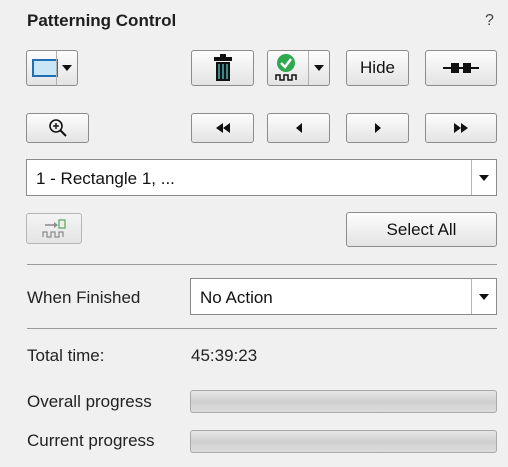 This screenshot has width=508, height=467. I want to click on current-progress-label: Current progress, so click(91, 440).